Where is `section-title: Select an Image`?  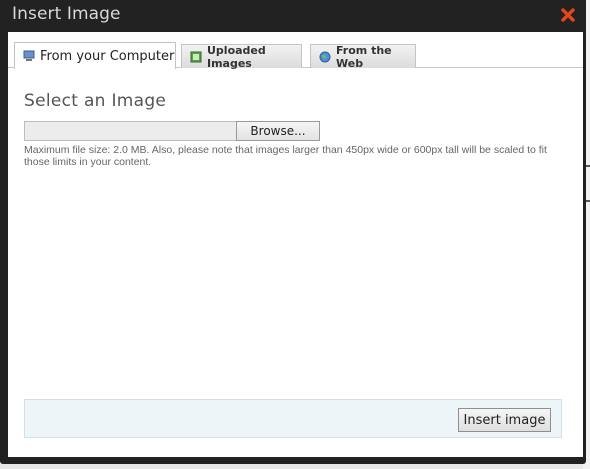
section-title: Select an Image is located at coordinates (95, 101).